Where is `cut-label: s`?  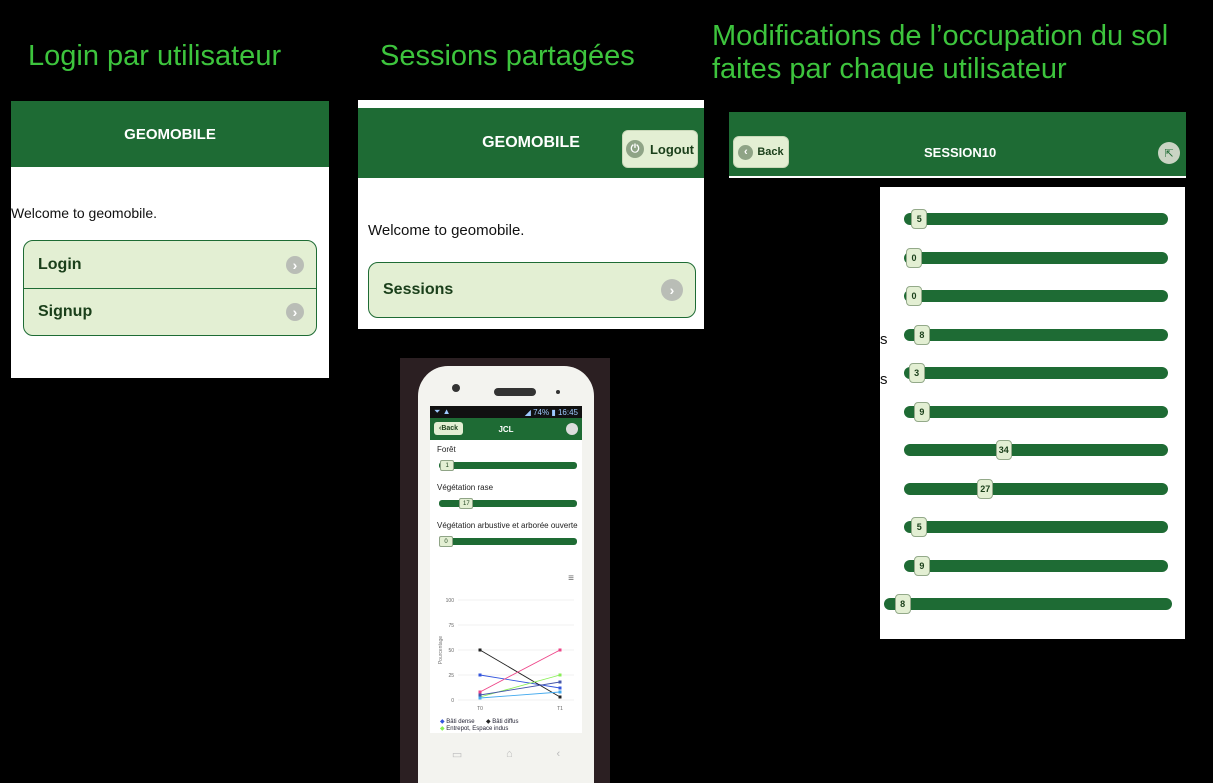 cut-label: s is located at coordinates (884, 379).